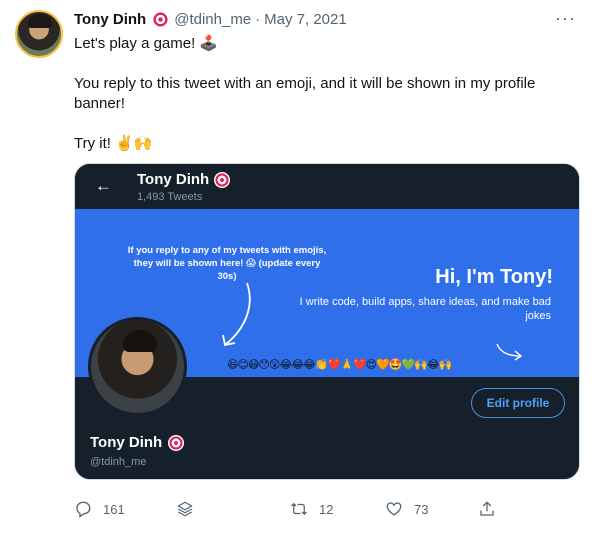  I want to click on reply-count: 161, so click(114, 509).